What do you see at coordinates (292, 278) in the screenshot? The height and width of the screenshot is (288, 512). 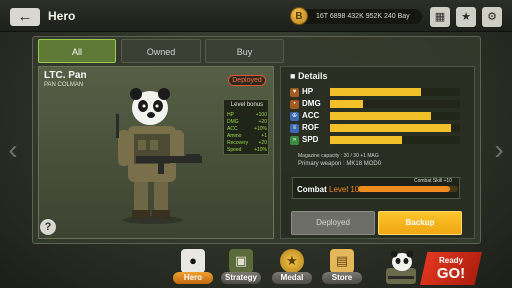 I see `nav-medal-label: Medal` at bounding box center [292, 278].